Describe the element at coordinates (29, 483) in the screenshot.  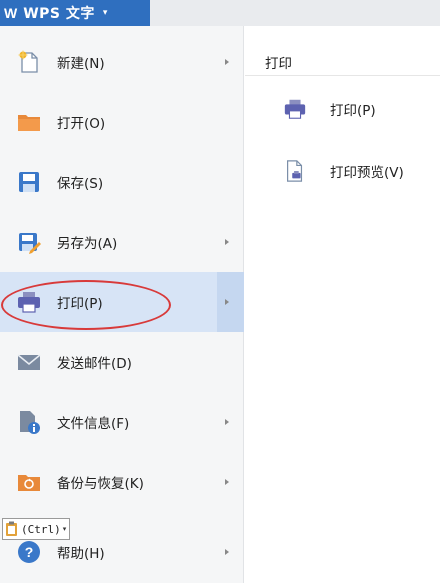
I see `backup-icon` at that location.